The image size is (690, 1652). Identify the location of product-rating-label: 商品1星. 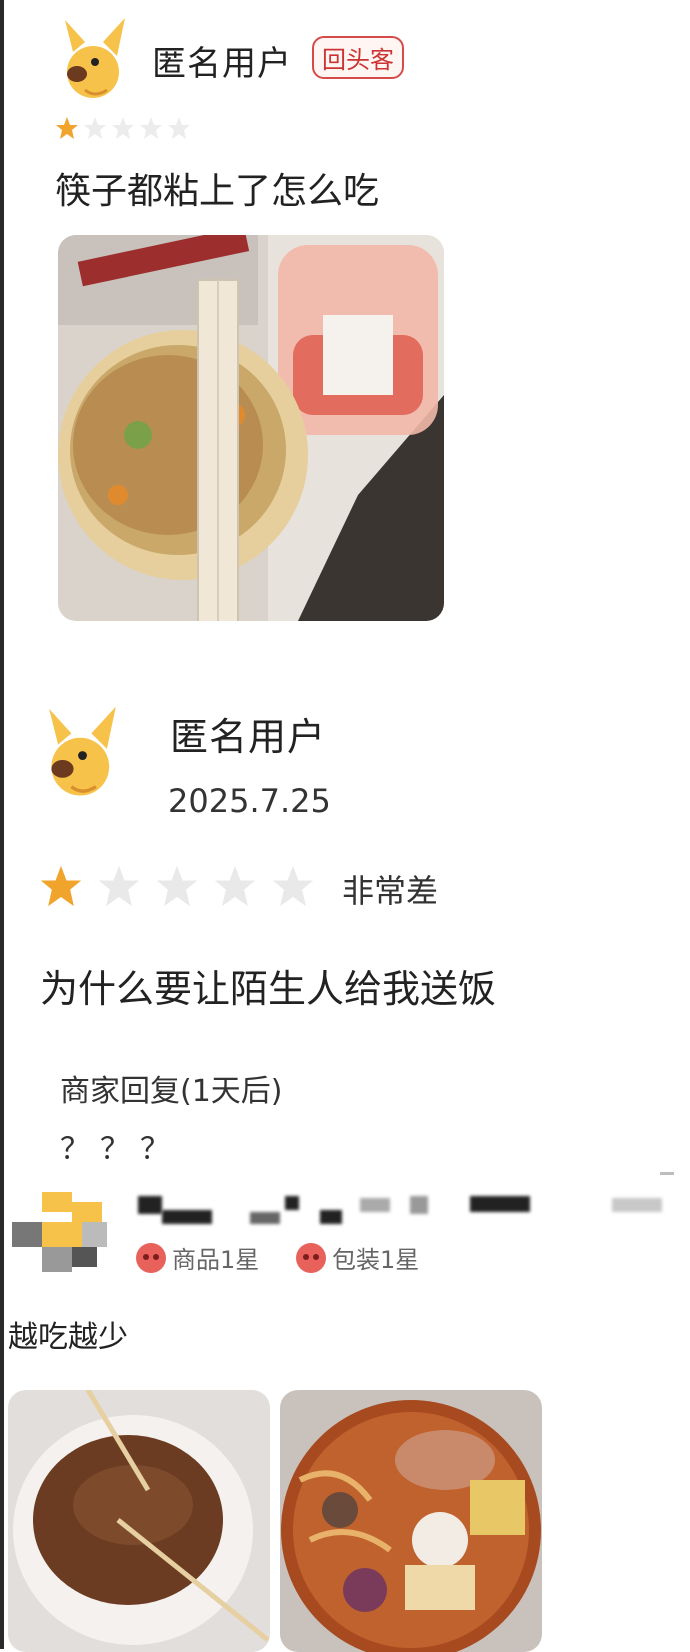
(216, 1260).